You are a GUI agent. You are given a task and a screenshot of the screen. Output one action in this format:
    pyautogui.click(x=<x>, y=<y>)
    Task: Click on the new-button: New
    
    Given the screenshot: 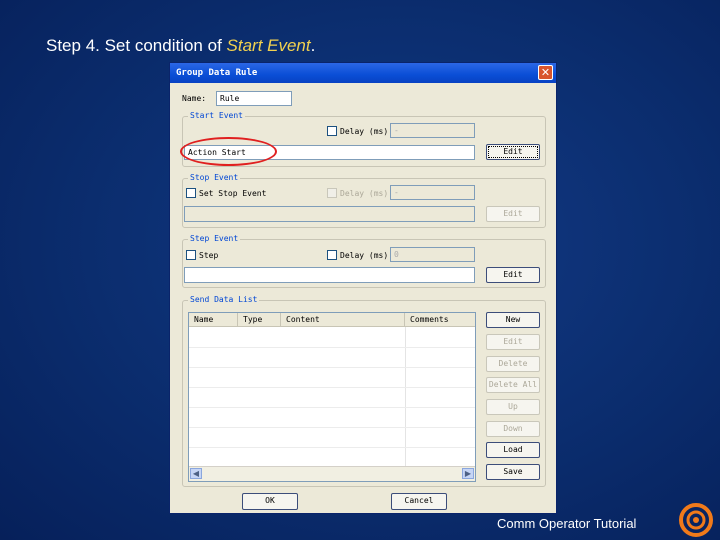 What is the action you would take?
    pyautogui.click(x=513, y=320)
    